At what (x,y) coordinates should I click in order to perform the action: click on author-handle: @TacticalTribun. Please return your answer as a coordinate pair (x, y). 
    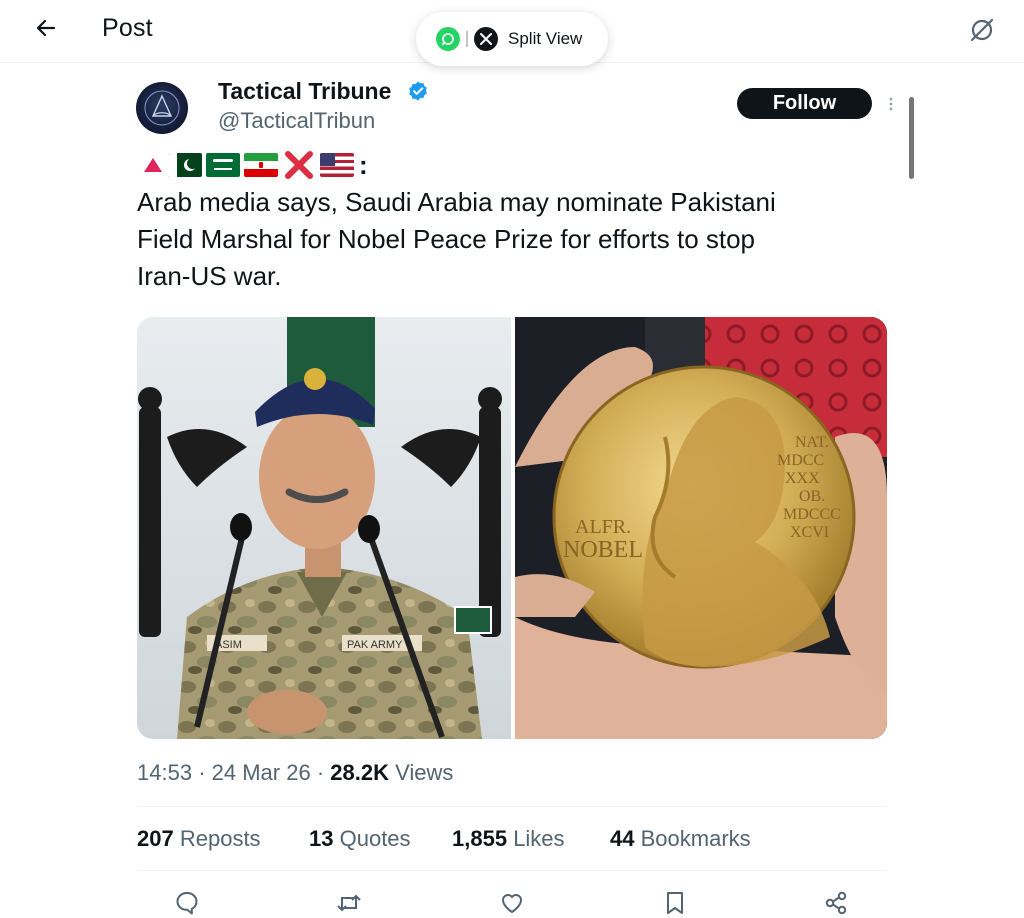
    Looking at the image, I should click on (296, 121).